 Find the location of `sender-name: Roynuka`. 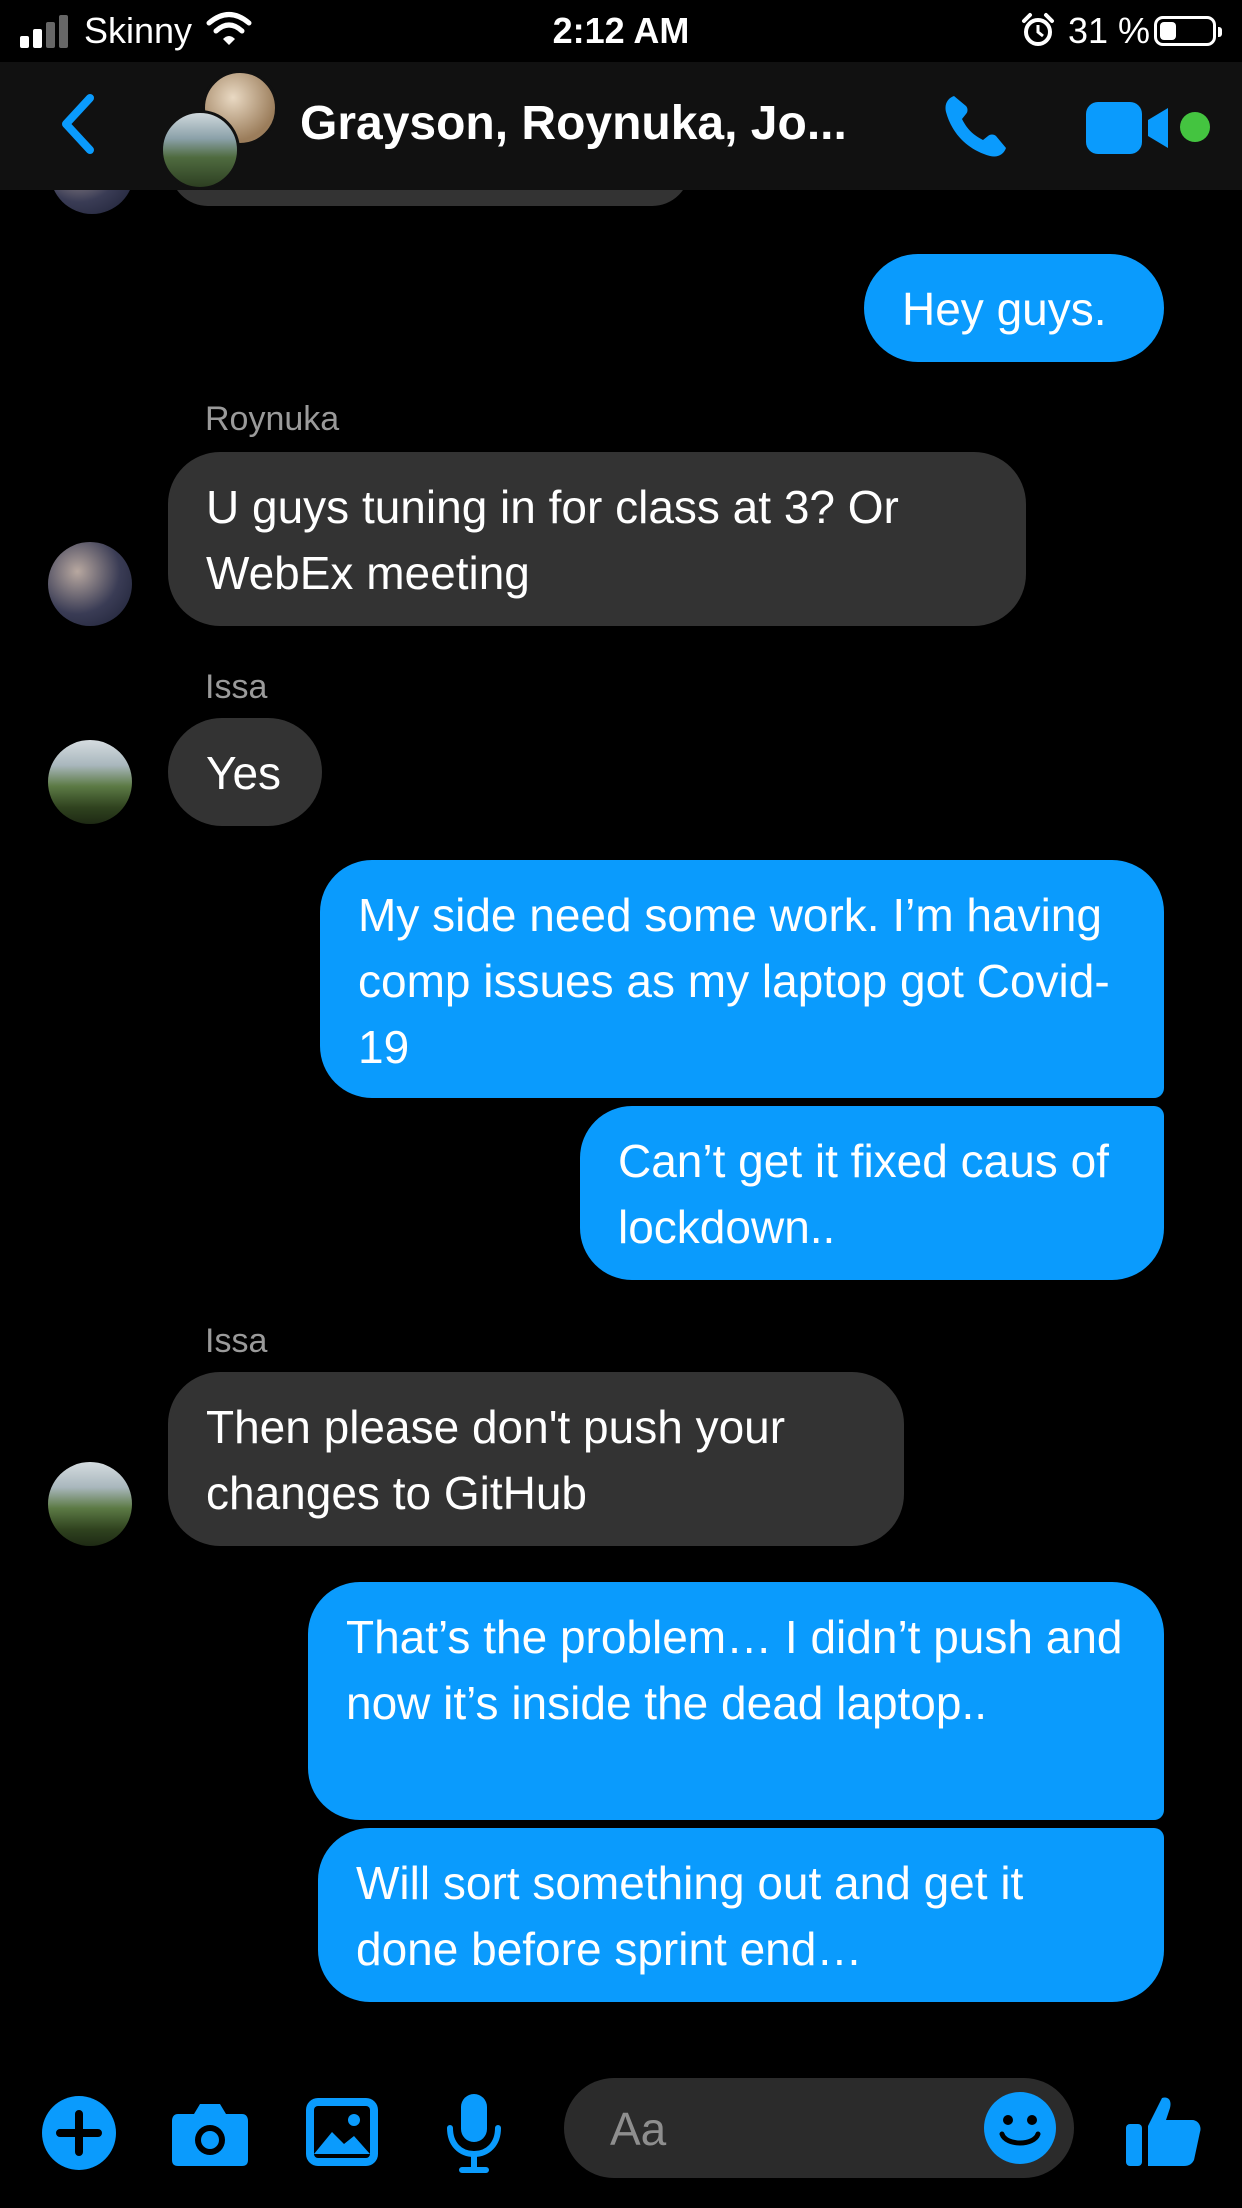

sender-name: Roynuka is located at coordinates (272, 419).